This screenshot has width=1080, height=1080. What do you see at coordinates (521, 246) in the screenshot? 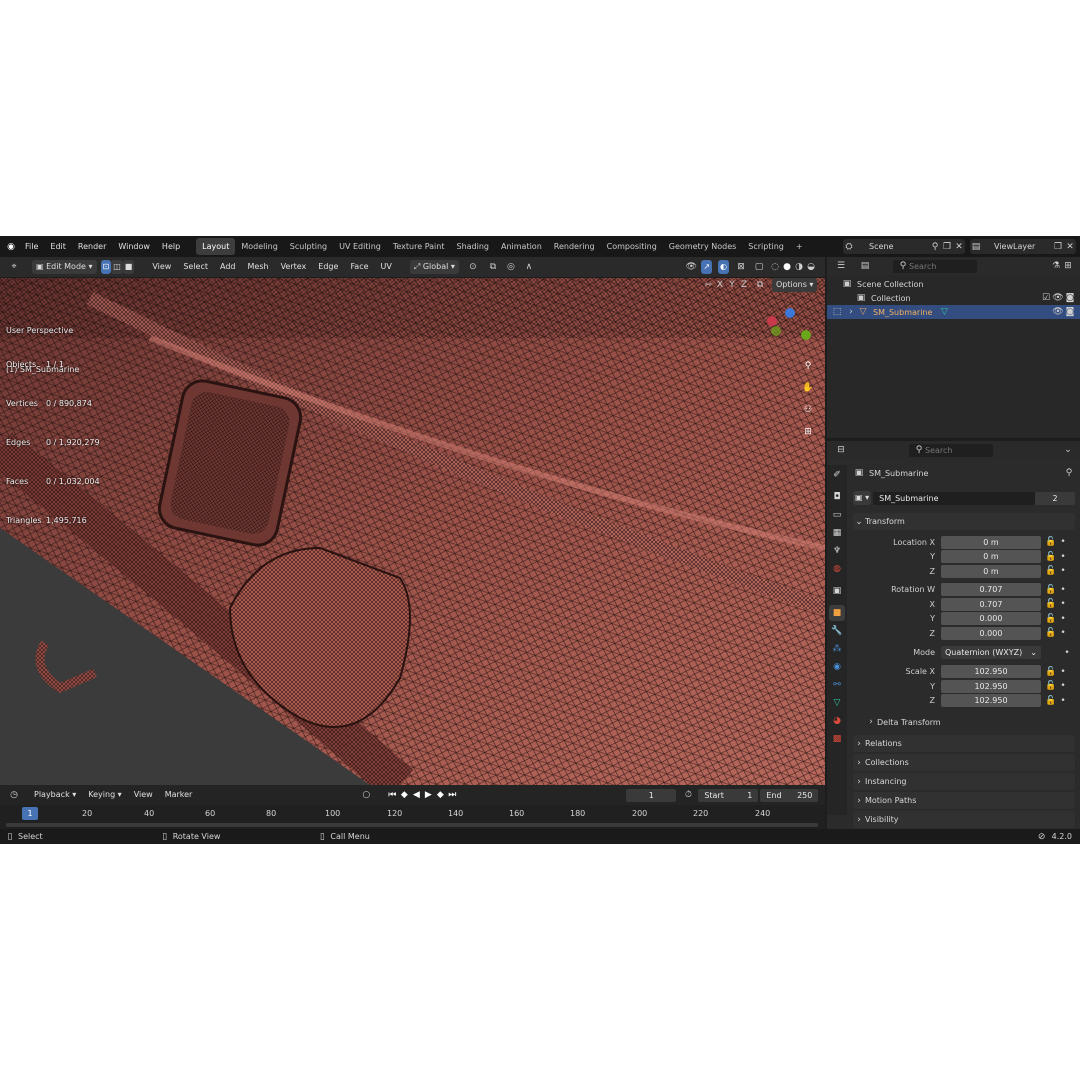
I see `tab-animation: Animation` at bounding box center [521, 246].